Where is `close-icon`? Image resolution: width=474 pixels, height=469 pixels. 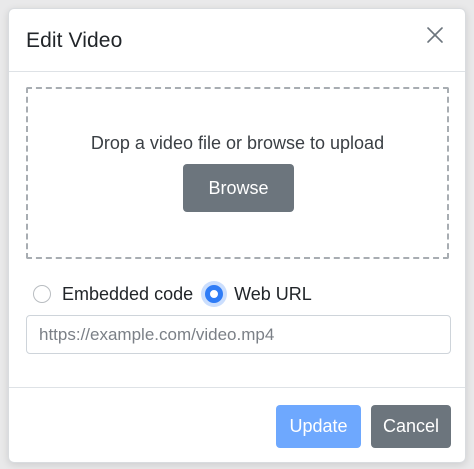 close-icon is located at coordinates (435, 35).